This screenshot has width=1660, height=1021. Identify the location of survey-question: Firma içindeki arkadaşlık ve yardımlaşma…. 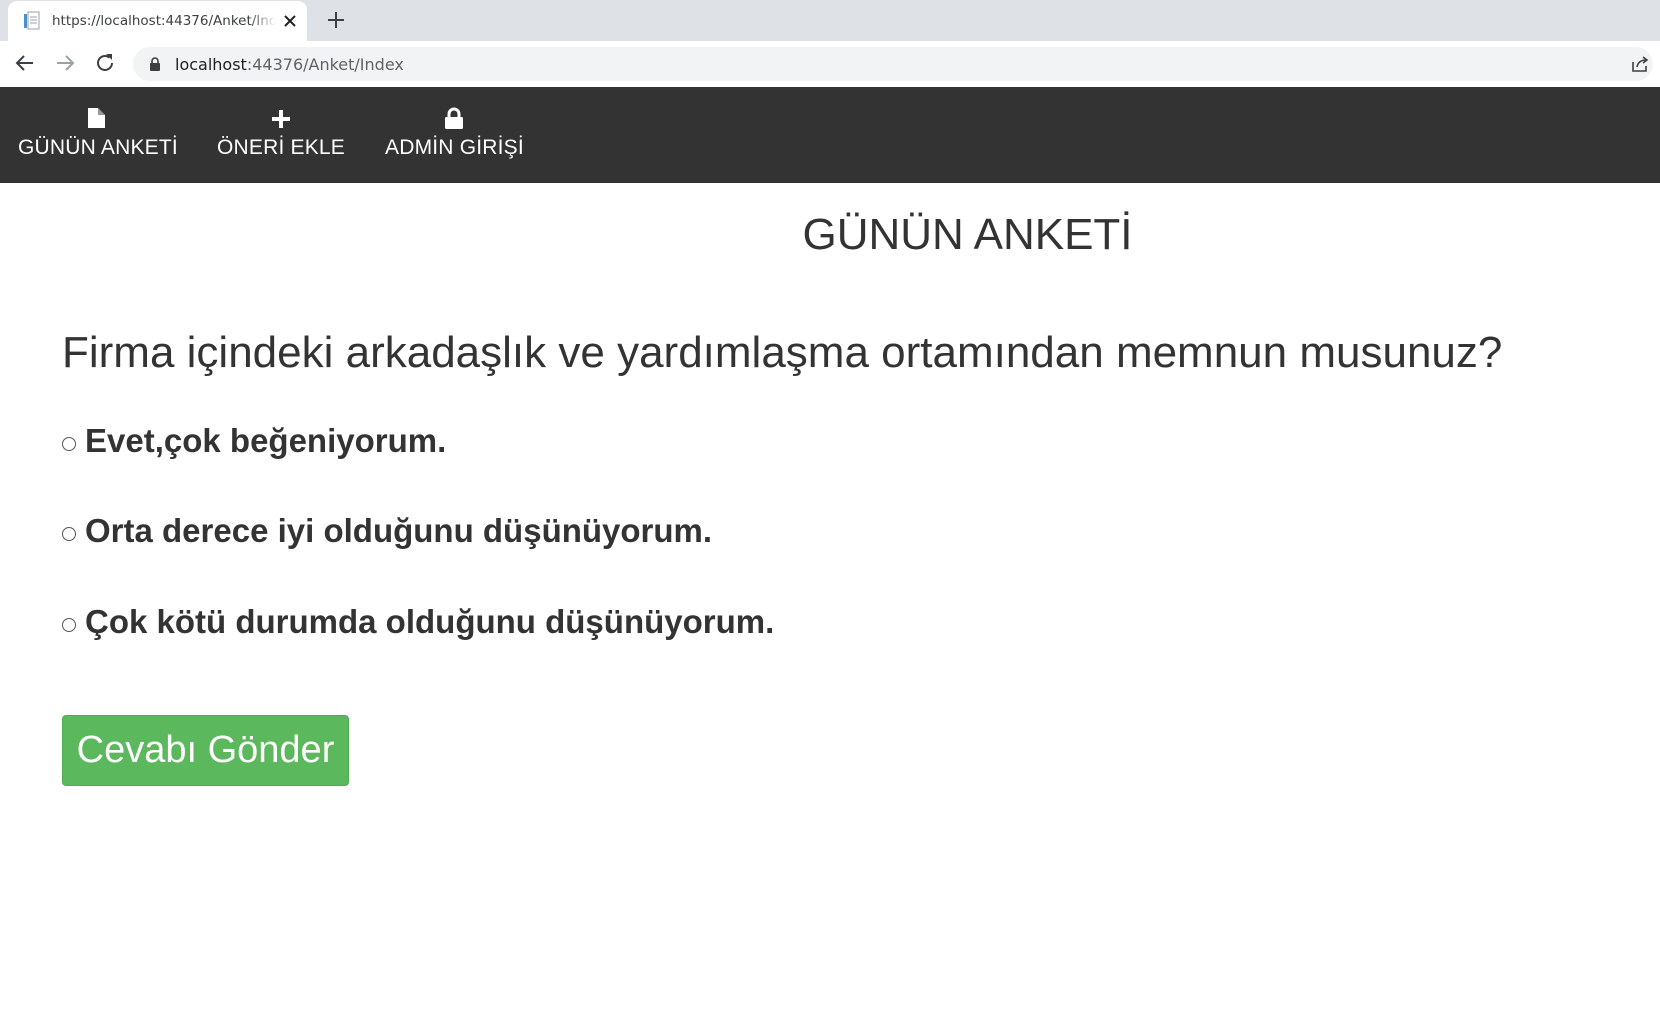
(782, 352).